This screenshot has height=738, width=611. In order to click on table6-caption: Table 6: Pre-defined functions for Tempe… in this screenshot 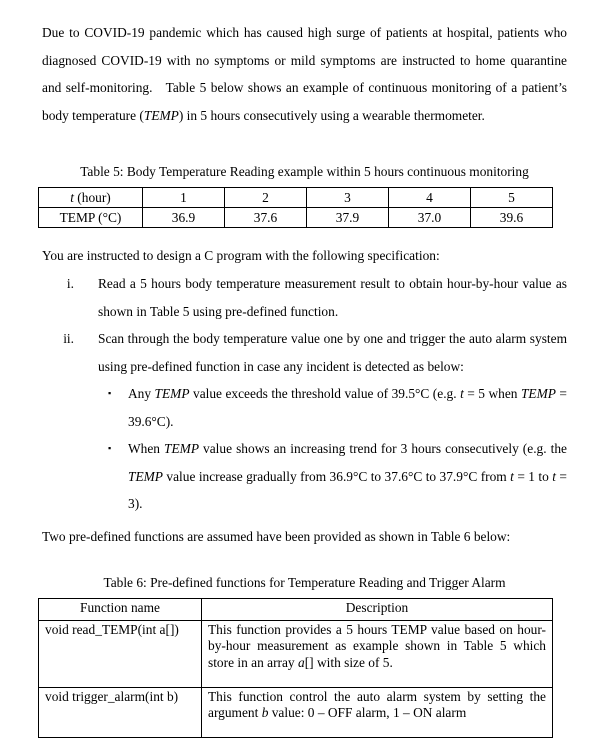, I will do `click(304, 582)`.